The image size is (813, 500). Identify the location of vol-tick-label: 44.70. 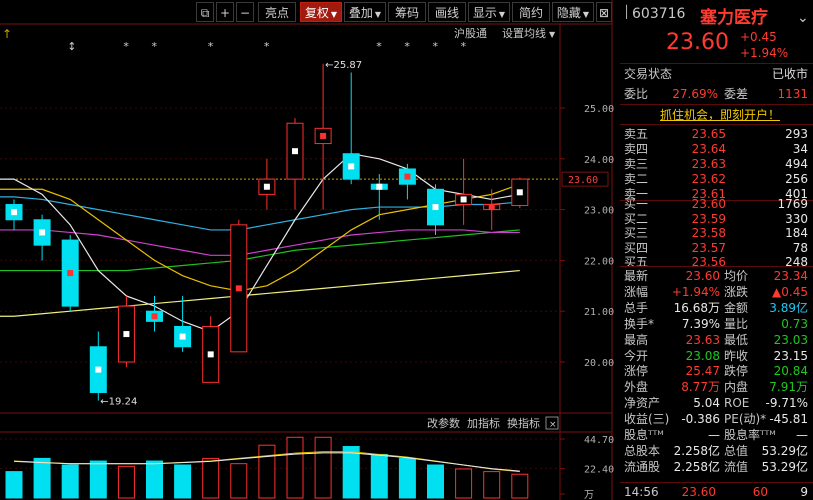
(599, 440).